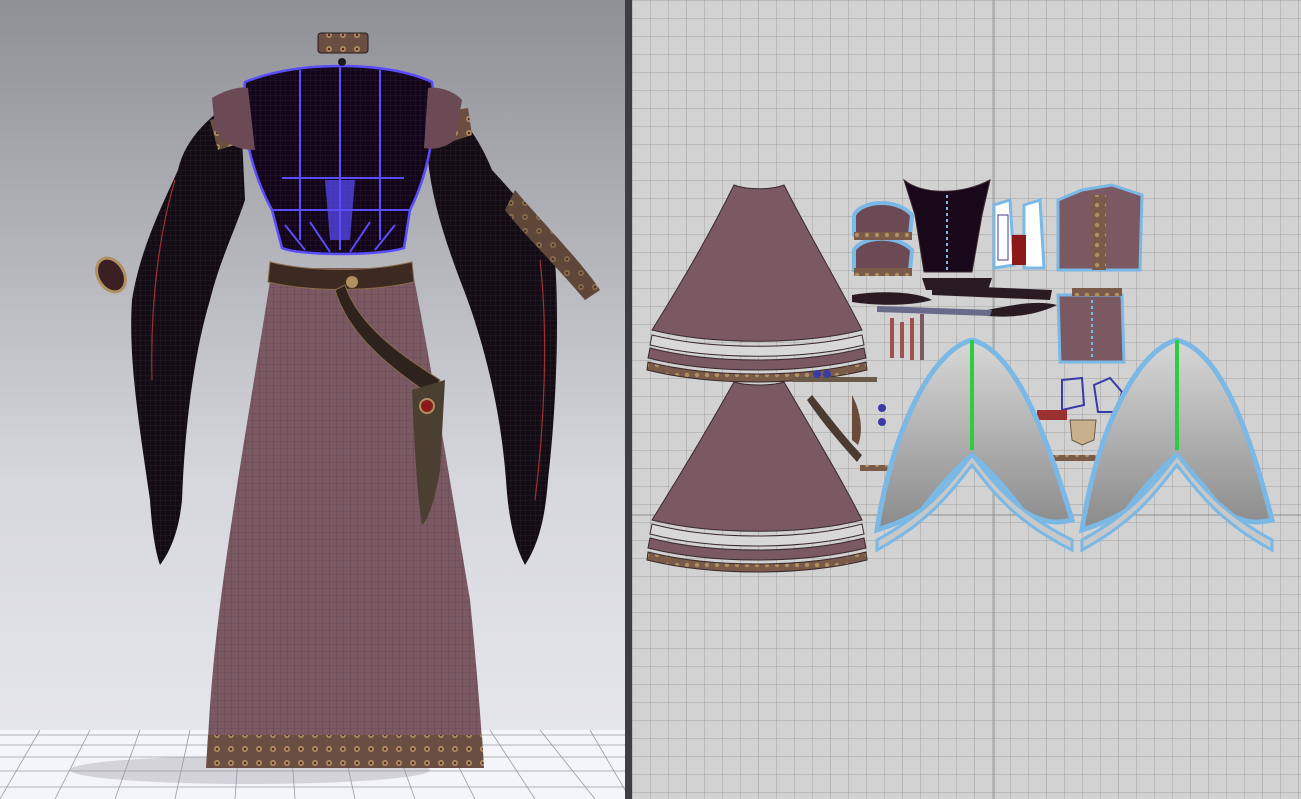  What do you see at coordinates (757, 477) in the screenshot?
I see `pattern-skirt-back` at bounding box center [757, 477].